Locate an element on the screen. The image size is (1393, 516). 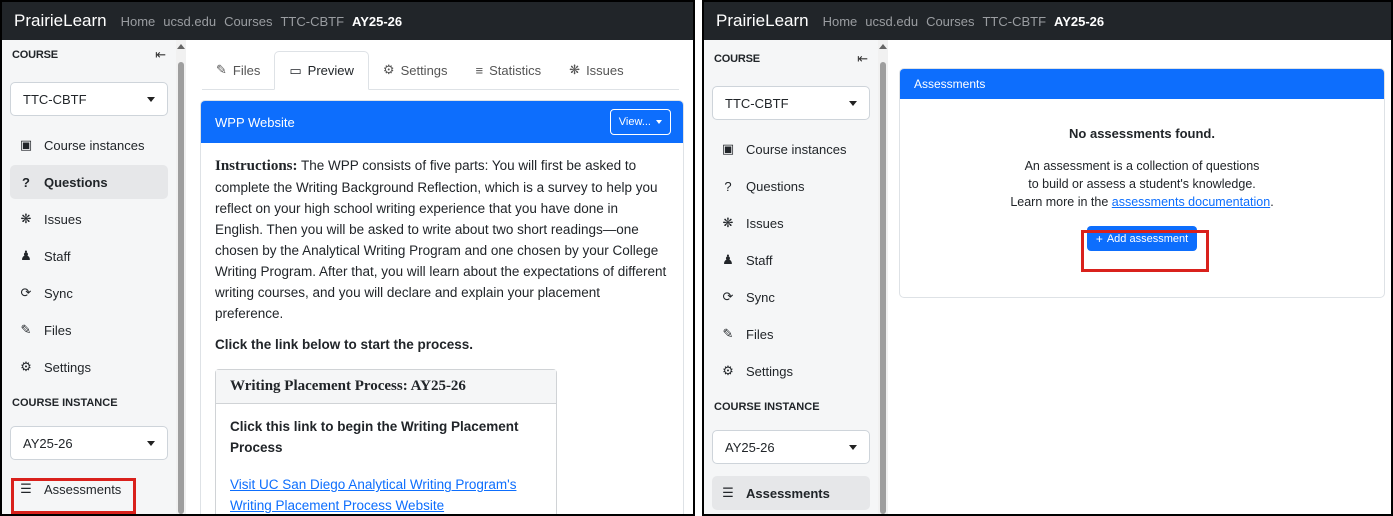
tab-files: ✎ Files is located at coordinates (238, 70).